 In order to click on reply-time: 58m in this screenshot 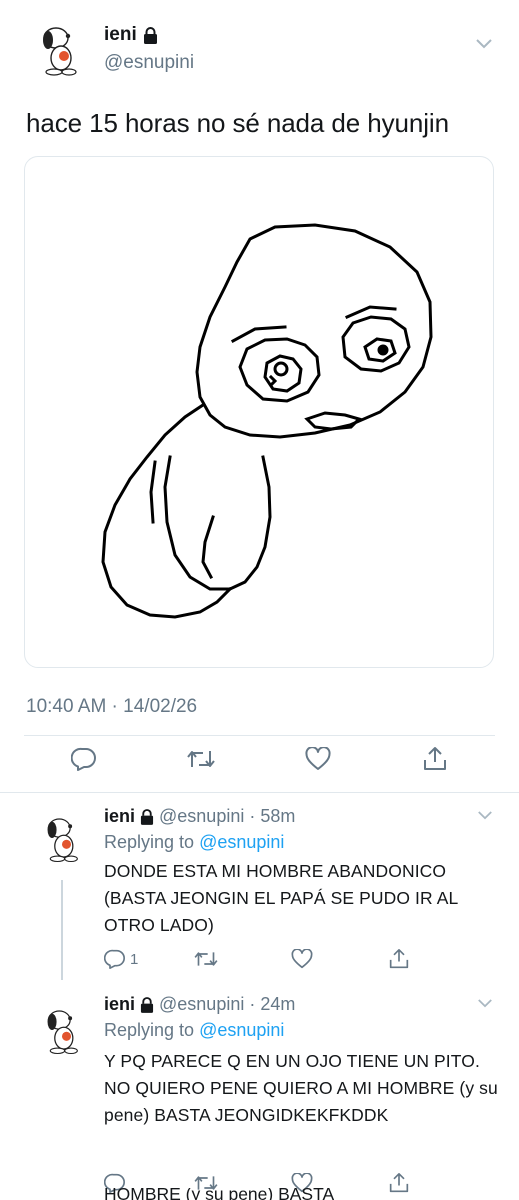, I will do `click(277, 816)`.